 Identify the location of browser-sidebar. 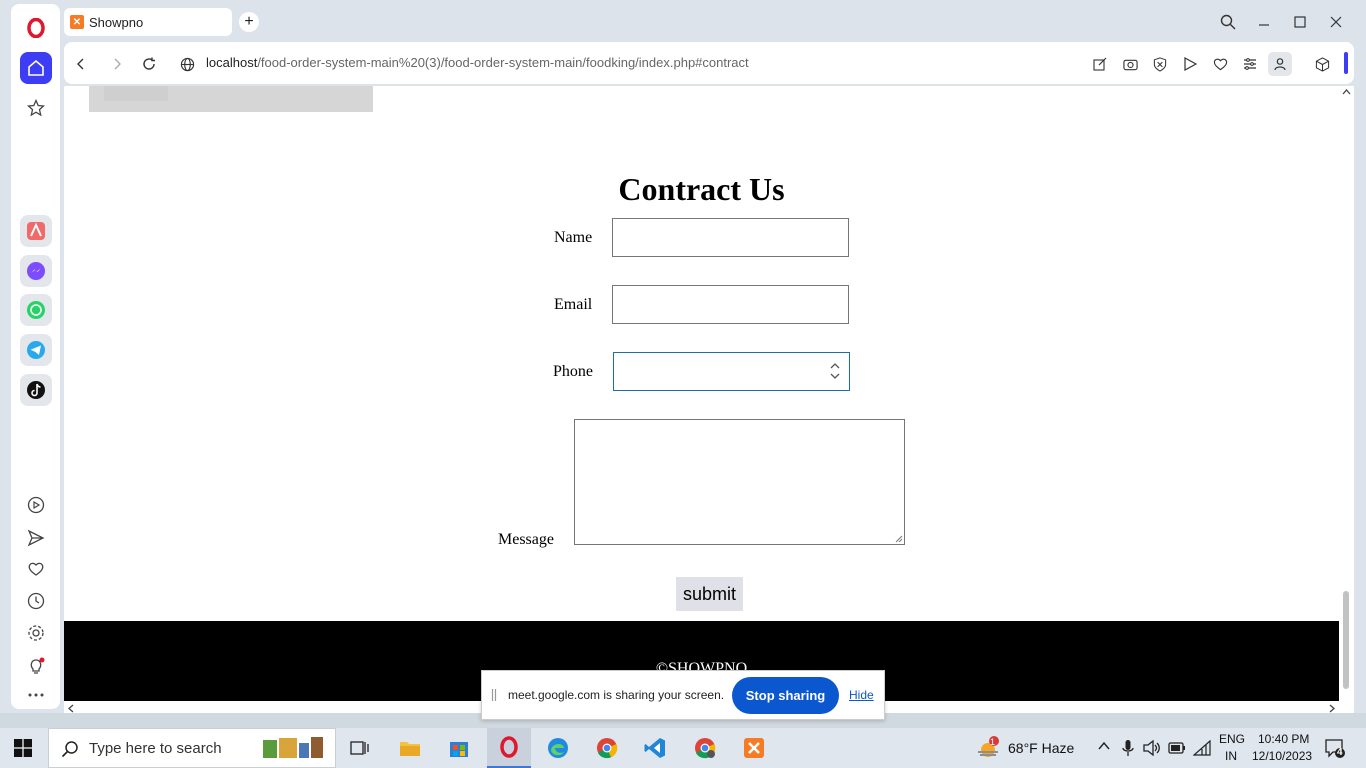
(32, 356).